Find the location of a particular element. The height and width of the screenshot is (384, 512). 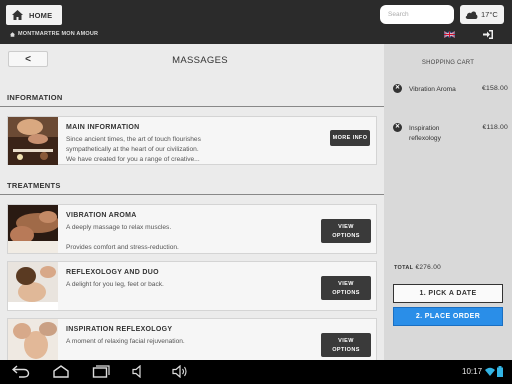

info-card-title: MAIN INFORMATION is located at coordinates (103, 127).